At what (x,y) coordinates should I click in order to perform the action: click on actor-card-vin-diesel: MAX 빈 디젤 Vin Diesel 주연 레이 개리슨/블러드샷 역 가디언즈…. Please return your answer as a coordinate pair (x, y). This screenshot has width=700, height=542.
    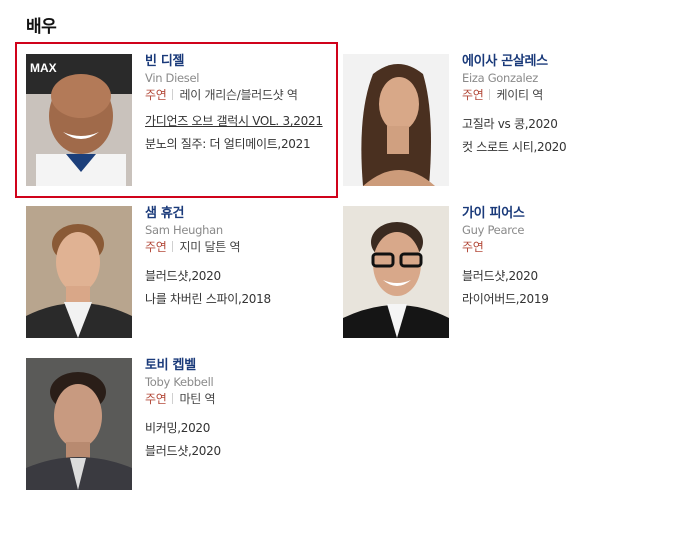
    Looking at the image, I should click on (186, 124).